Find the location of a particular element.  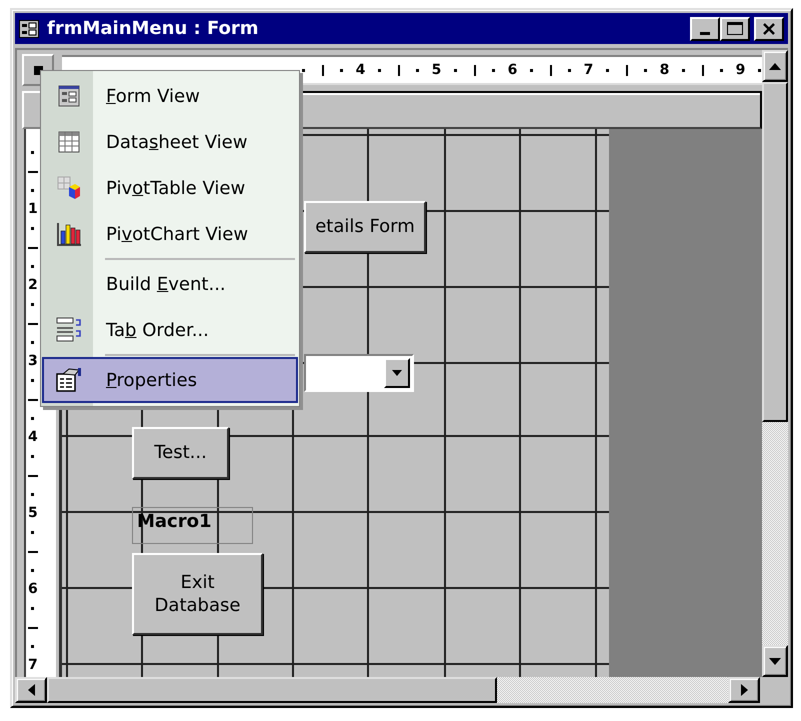

scroll-up-button is located at coordinates (775, 66).